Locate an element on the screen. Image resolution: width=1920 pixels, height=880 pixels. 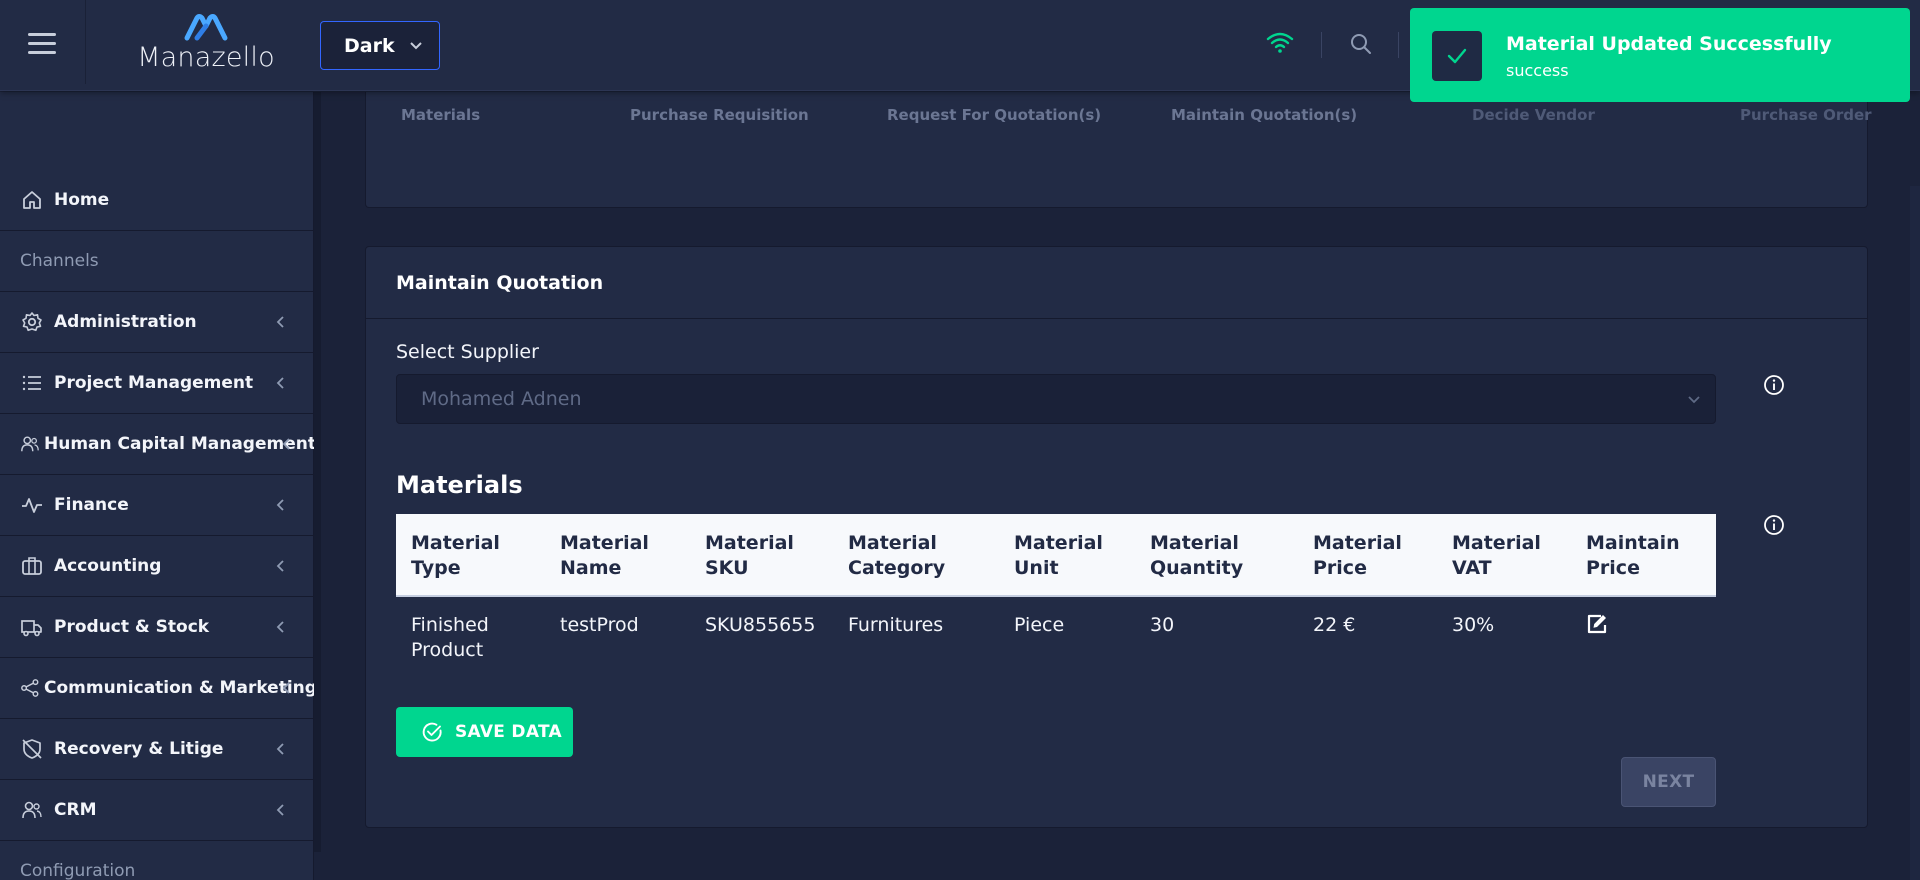
save-data-button: SAVE DATA is located at coordinates (484, 732).